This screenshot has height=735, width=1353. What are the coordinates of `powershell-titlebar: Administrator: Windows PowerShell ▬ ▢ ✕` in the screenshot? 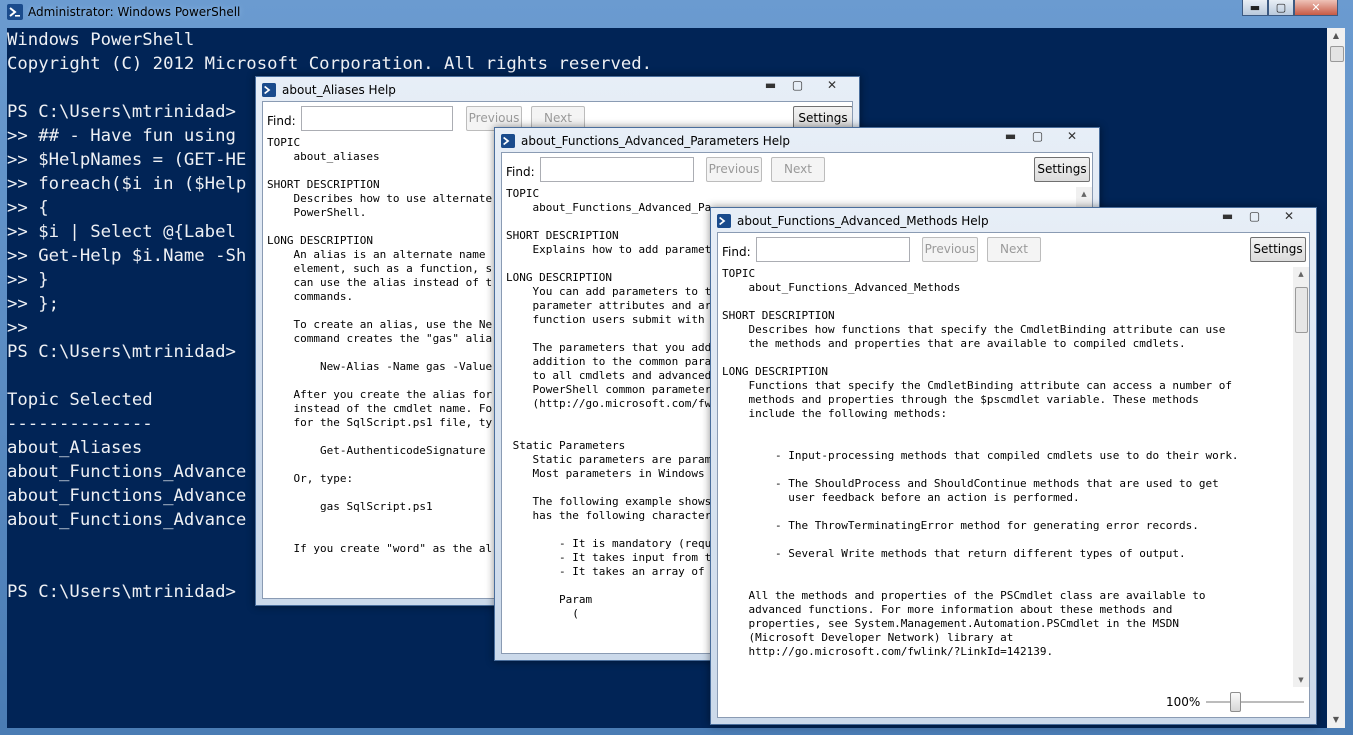 It's located at (676, 12).